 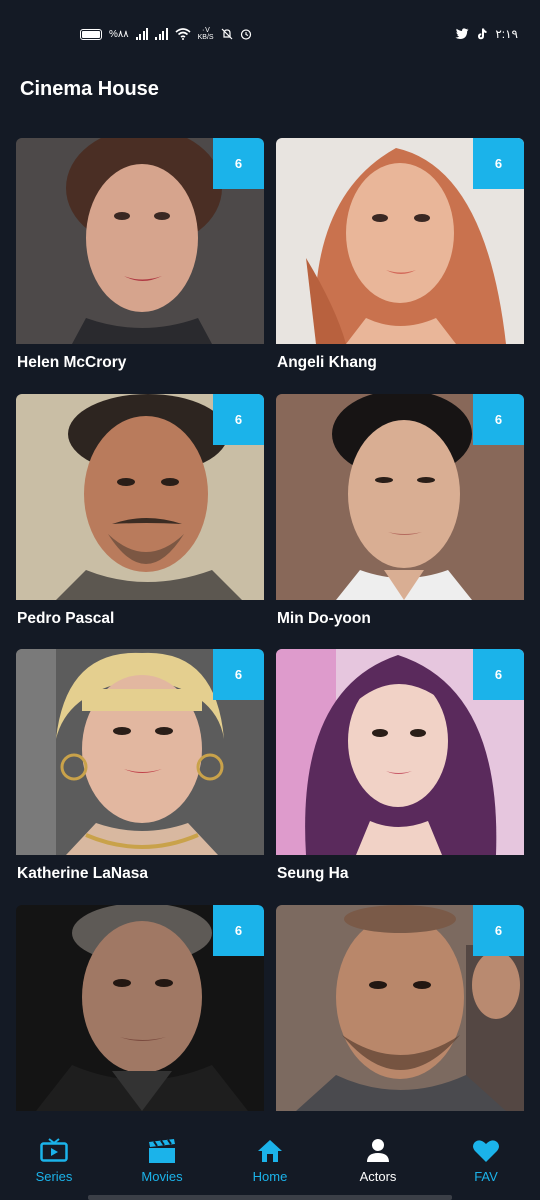 What do you see at coordinates (89, 89) in the screenshot?
I see `app-title: Cinema House` at bounding box center [89, 89].